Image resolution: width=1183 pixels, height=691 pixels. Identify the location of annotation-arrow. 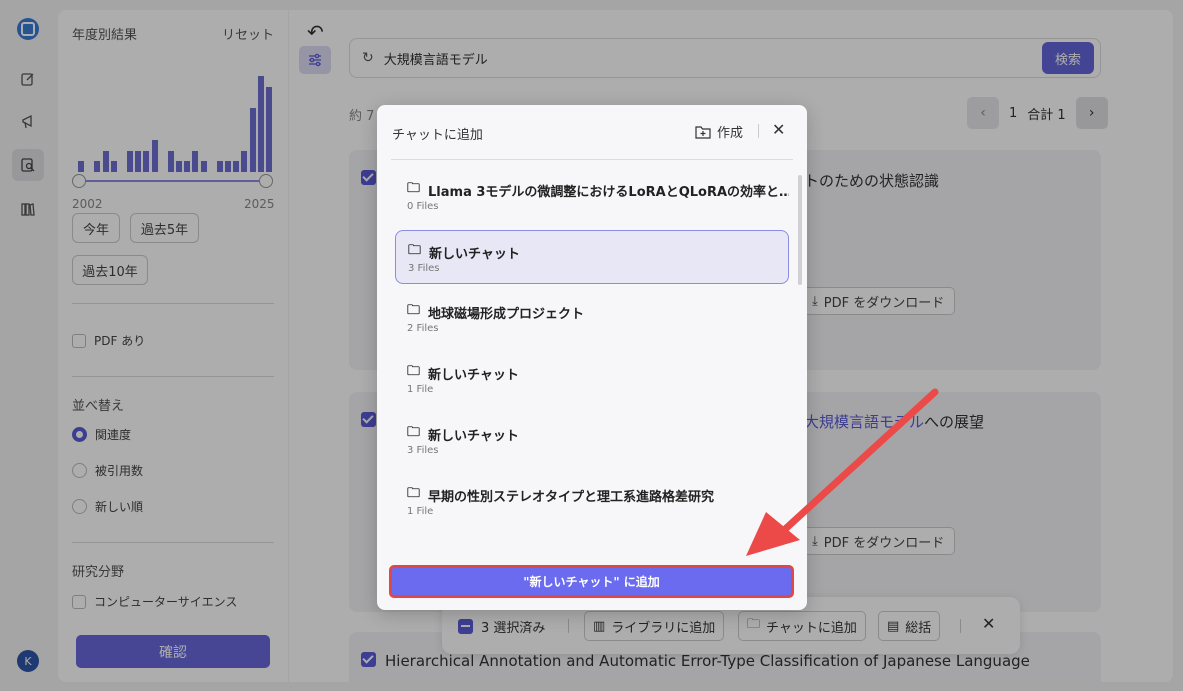
(842, 472).